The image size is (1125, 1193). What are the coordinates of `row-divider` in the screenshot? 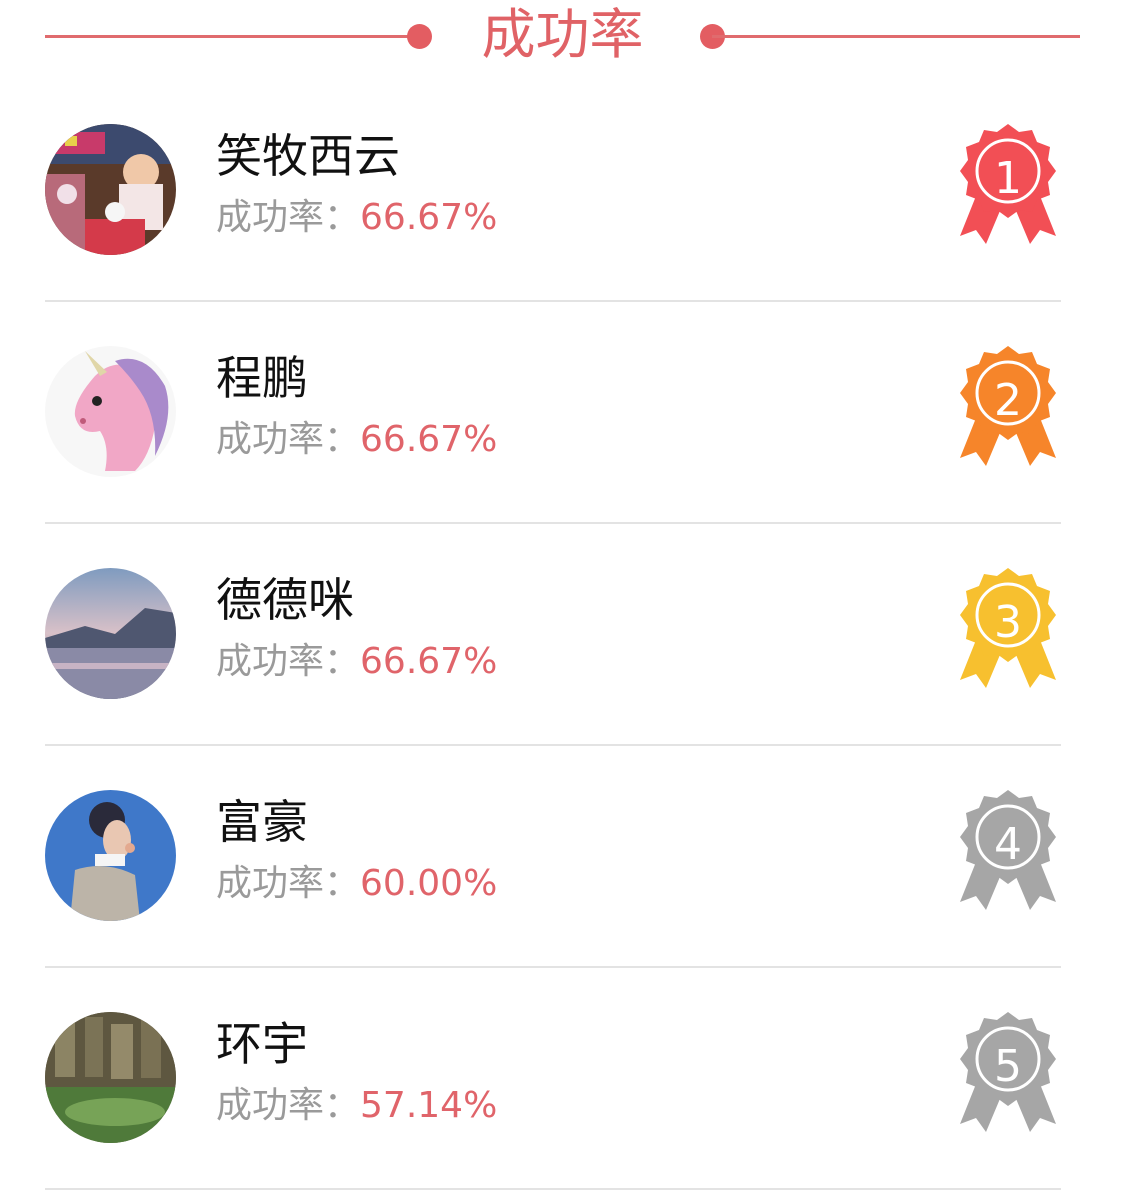 It's located at (553, 1189).